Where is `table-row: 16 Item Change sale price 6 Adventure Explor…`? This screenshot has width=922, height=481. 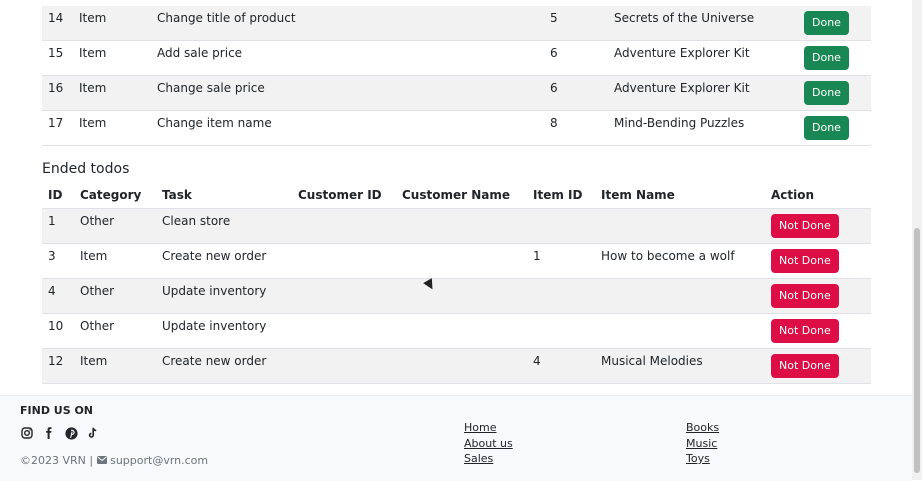
table-row: 16 Item Change sale price 6 Adventure Explor… is located at coordinates (456, 93).